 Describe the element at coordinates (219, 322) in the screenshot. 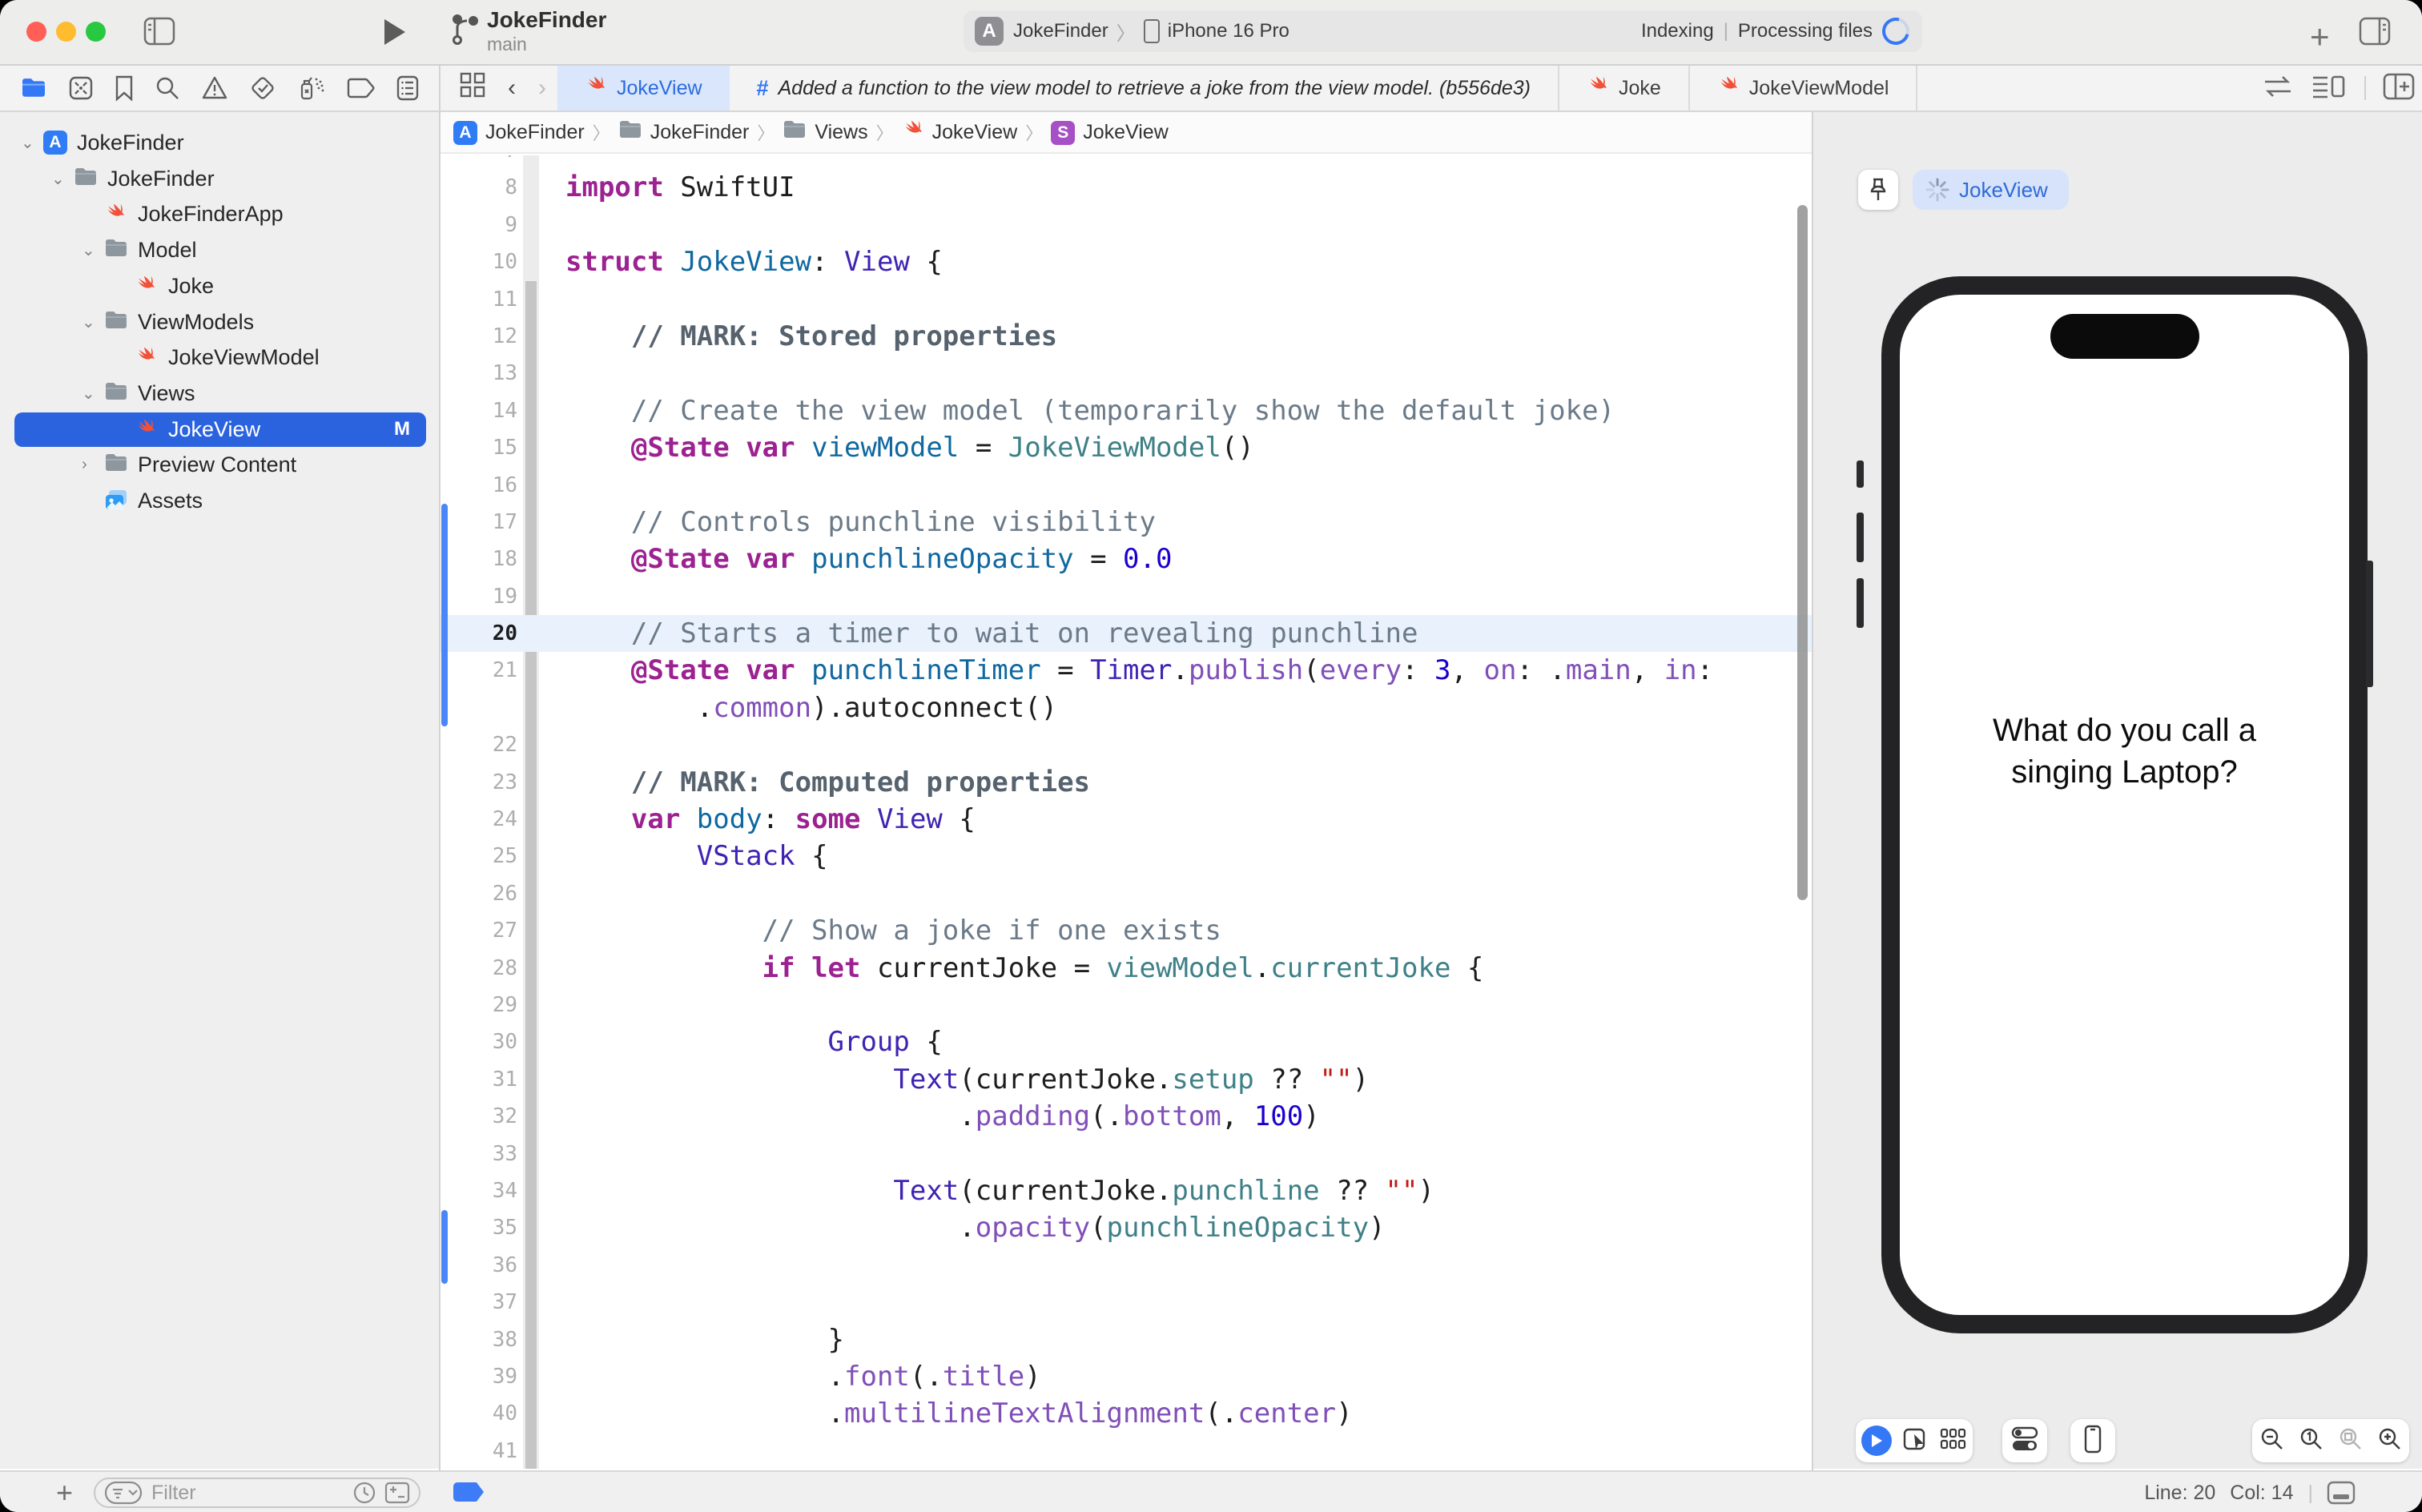

I see `sidebar-item-viewmodels: ⌄ ViewModels` at that location.